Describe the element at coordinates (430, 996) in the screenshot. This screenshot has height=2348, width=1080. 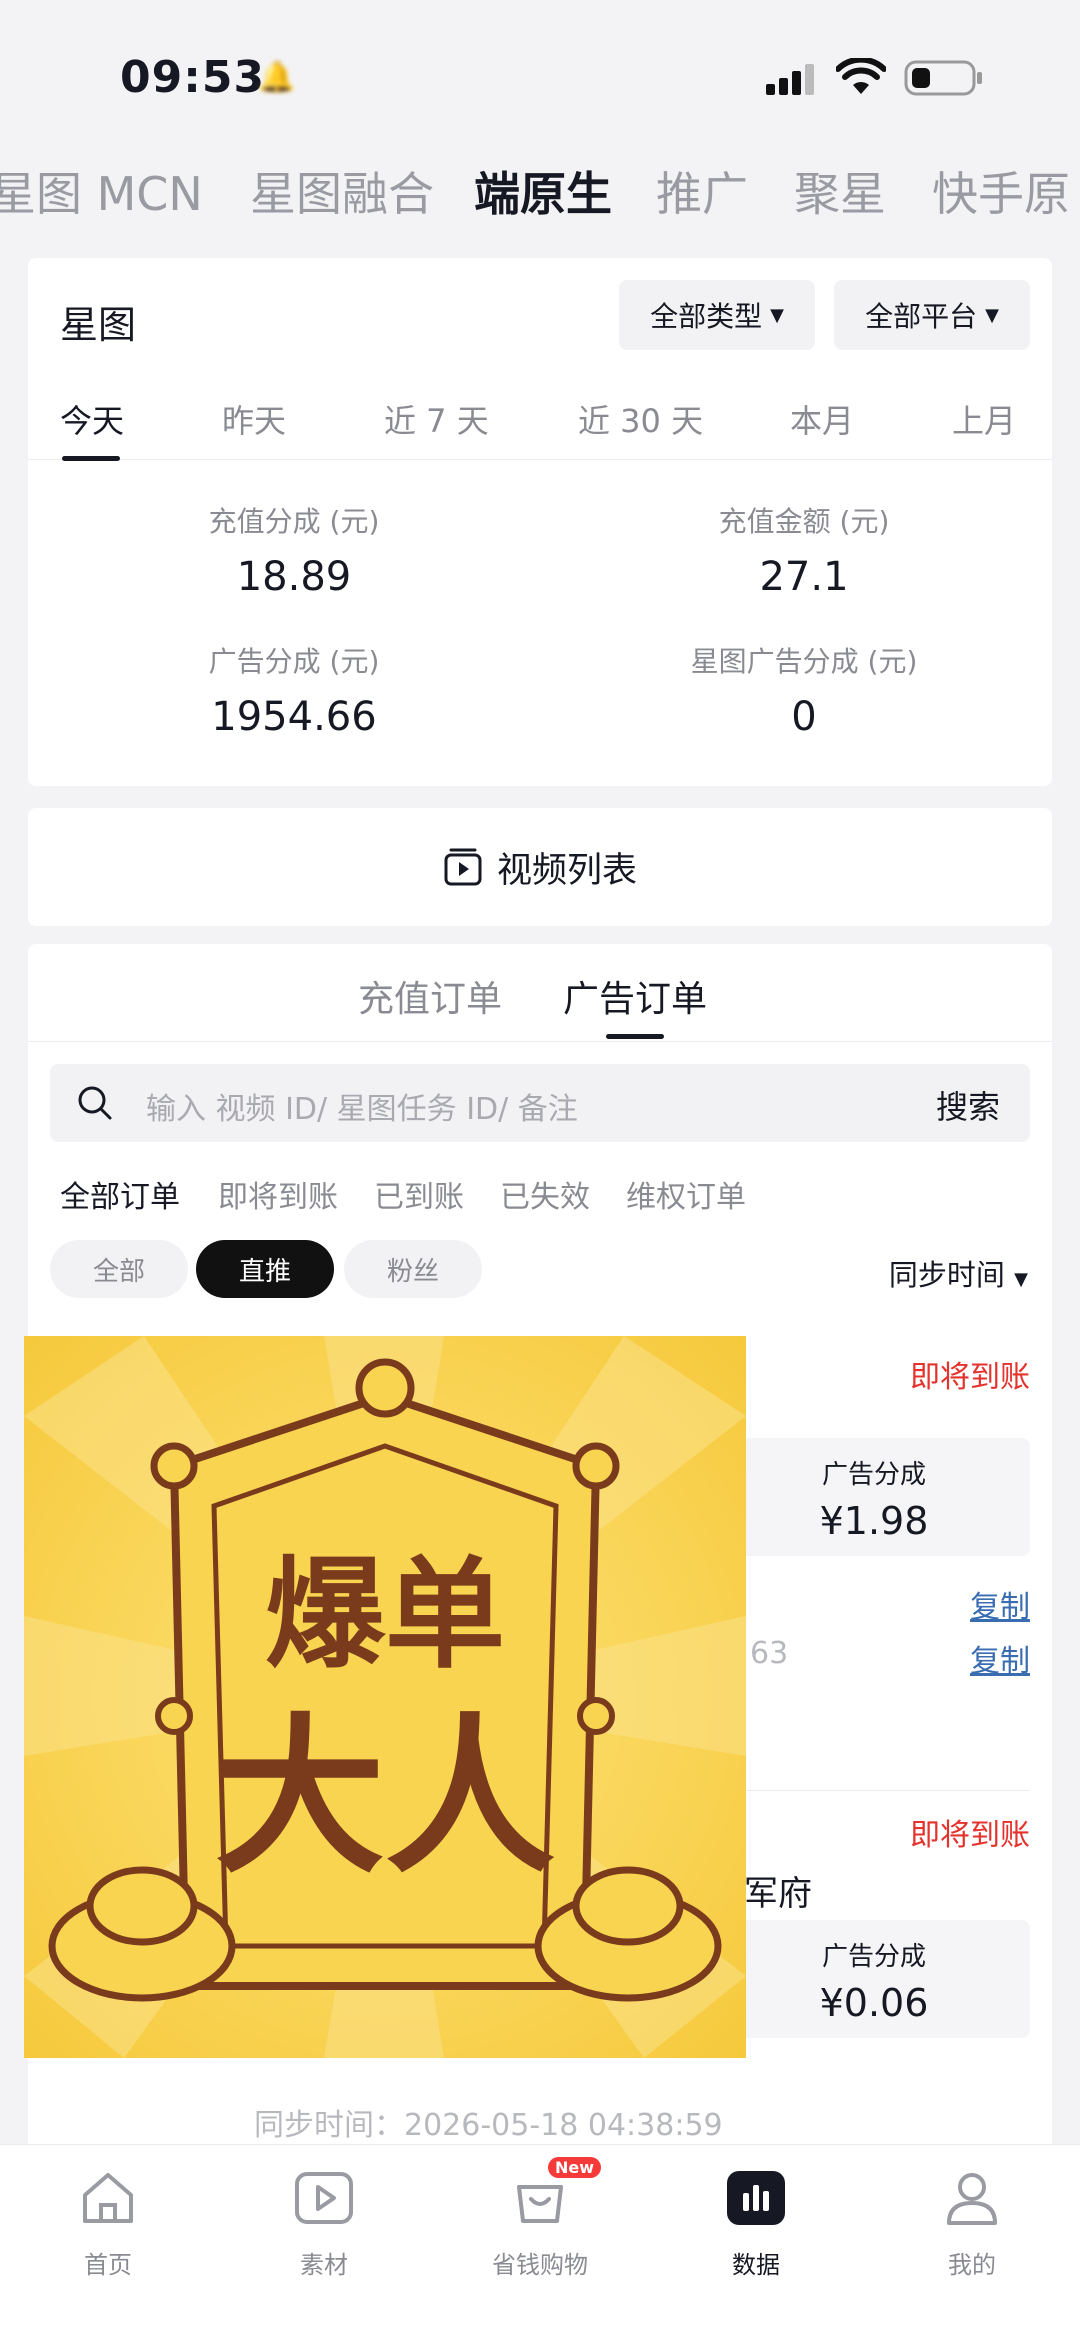
I see `tab-recharge-orders: 充值订单` at that location.